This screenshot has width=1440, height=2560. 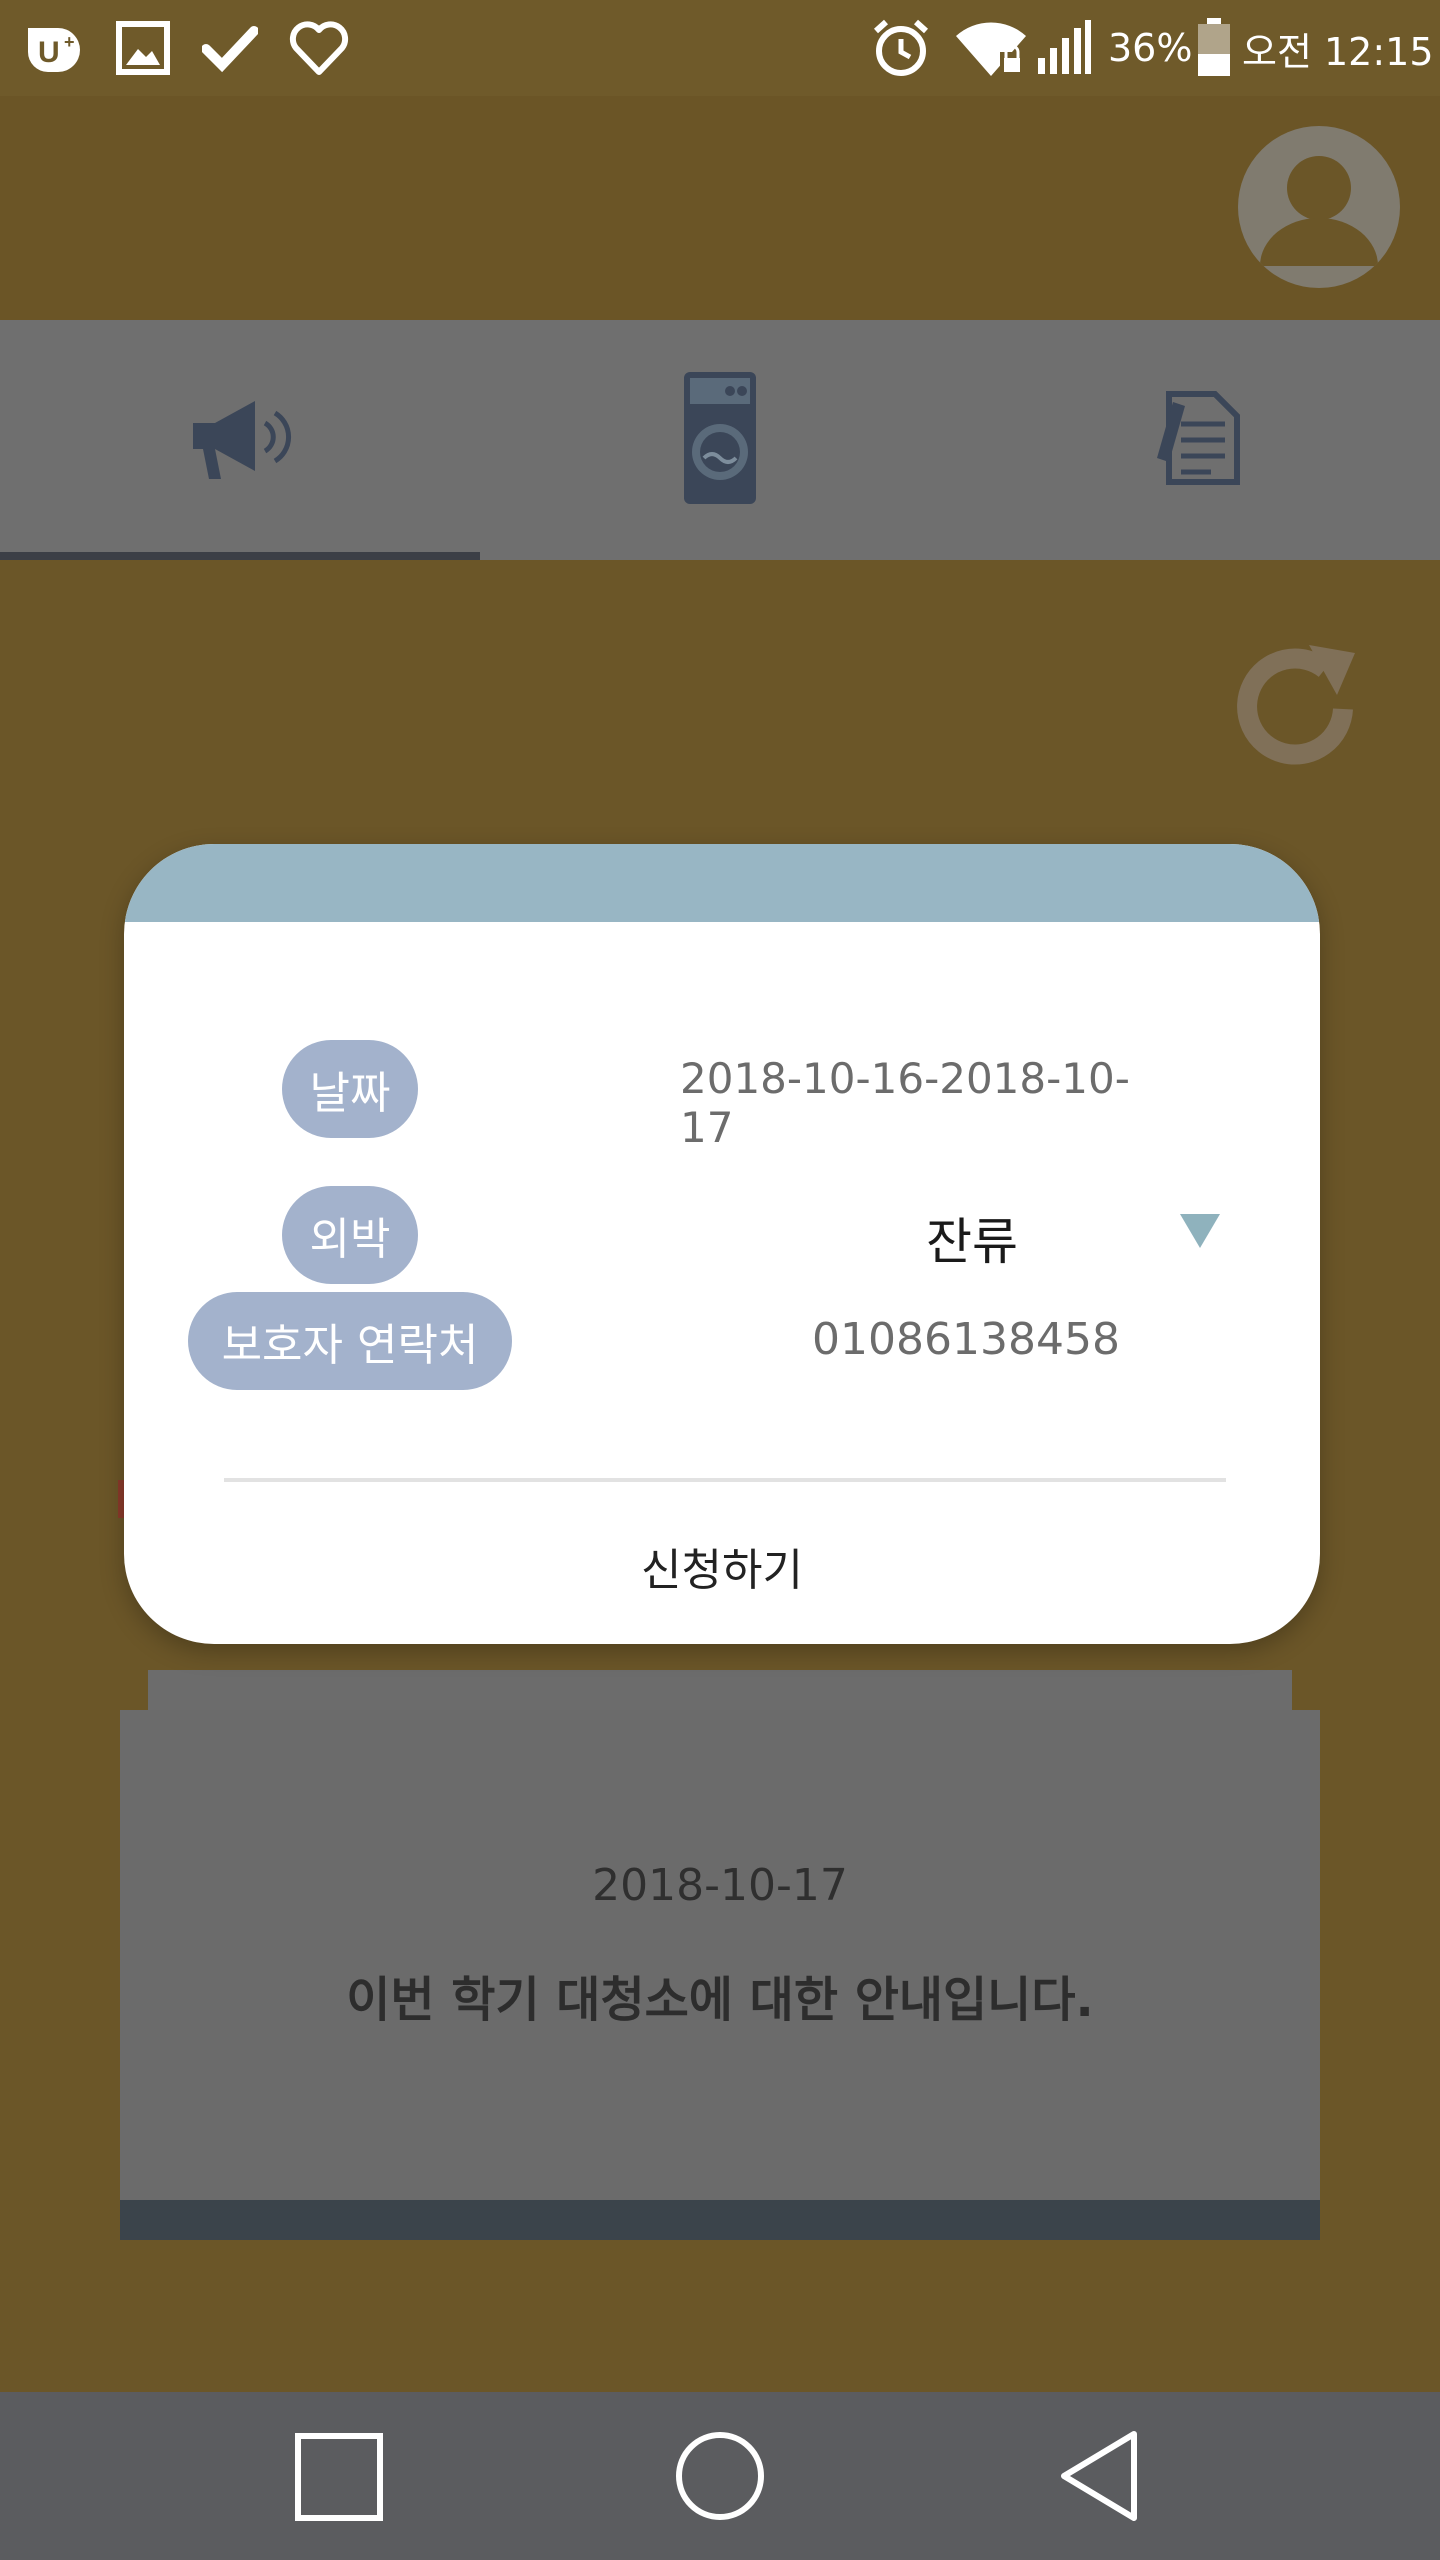 I want to click on alarm-icon, so click(x=901, y=48).